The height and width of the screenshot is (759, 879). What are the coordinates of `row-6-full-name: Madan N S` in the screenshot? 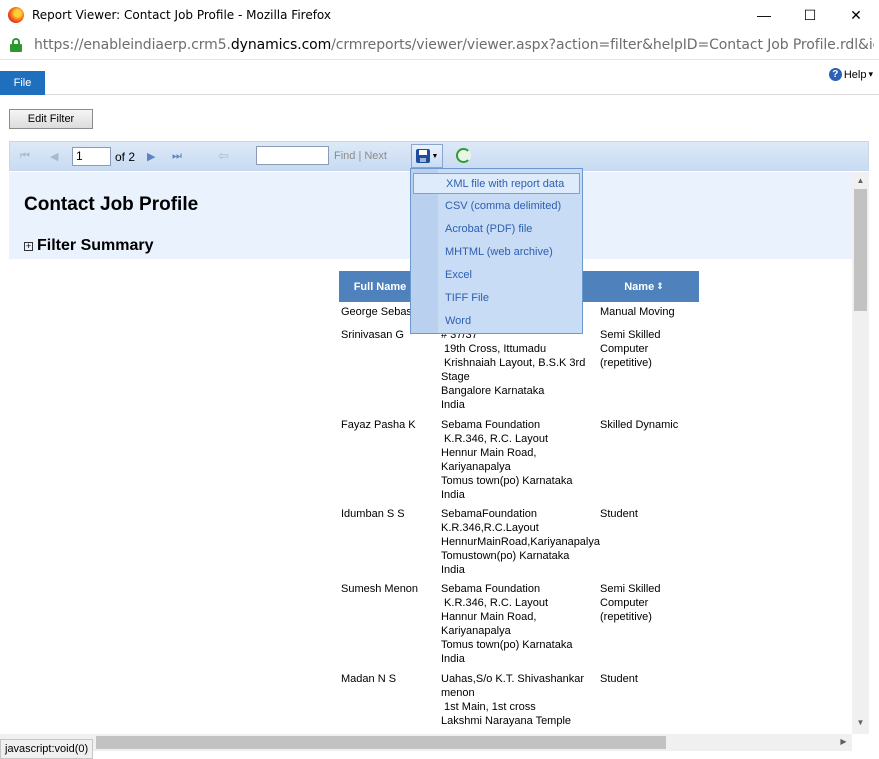 It's located at (368, 679).